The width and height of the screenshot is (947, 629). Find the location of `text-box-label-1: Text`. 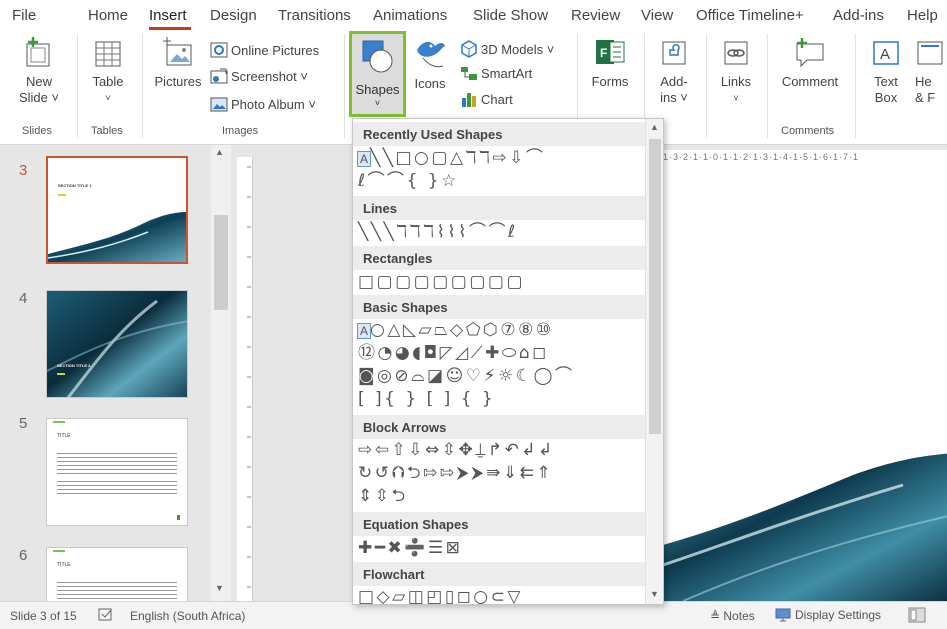

text-box-label-1: Text is located at coordinates (886, 81).